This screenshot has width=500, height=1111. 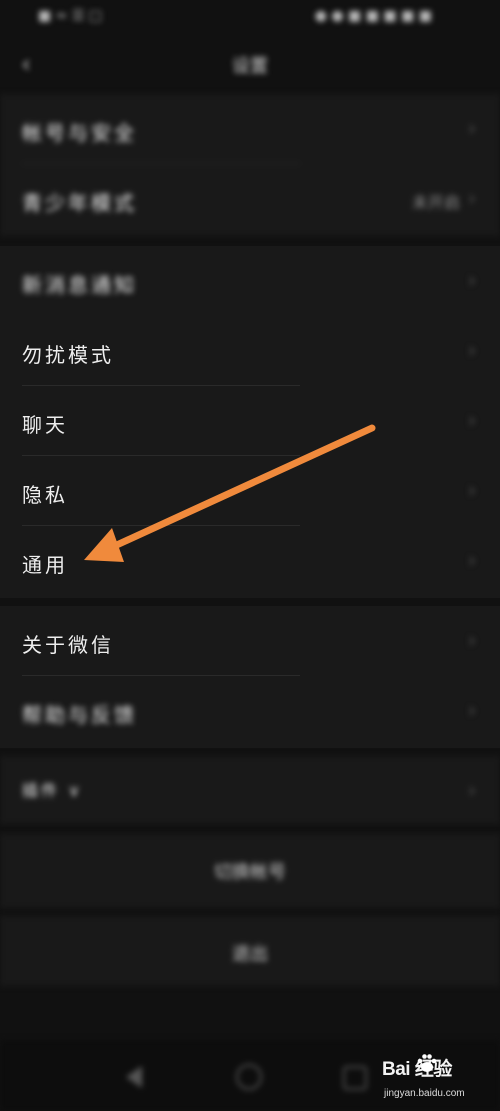 I want to click on settings-item-privacy: 隐私 ›, so click(x=250, y=491).